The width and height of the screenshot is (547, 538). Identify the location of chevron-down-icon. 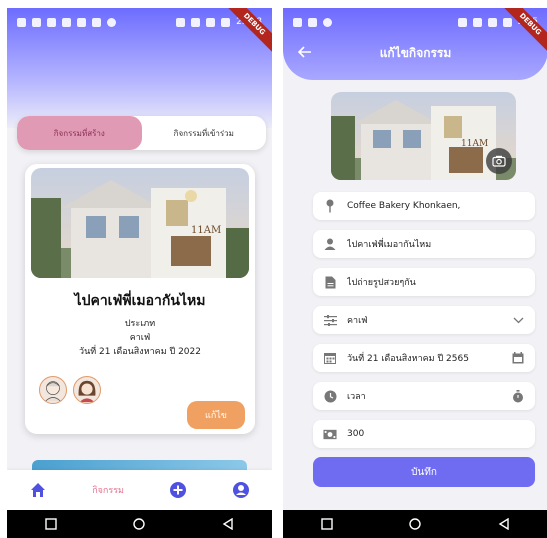
(518, 320).